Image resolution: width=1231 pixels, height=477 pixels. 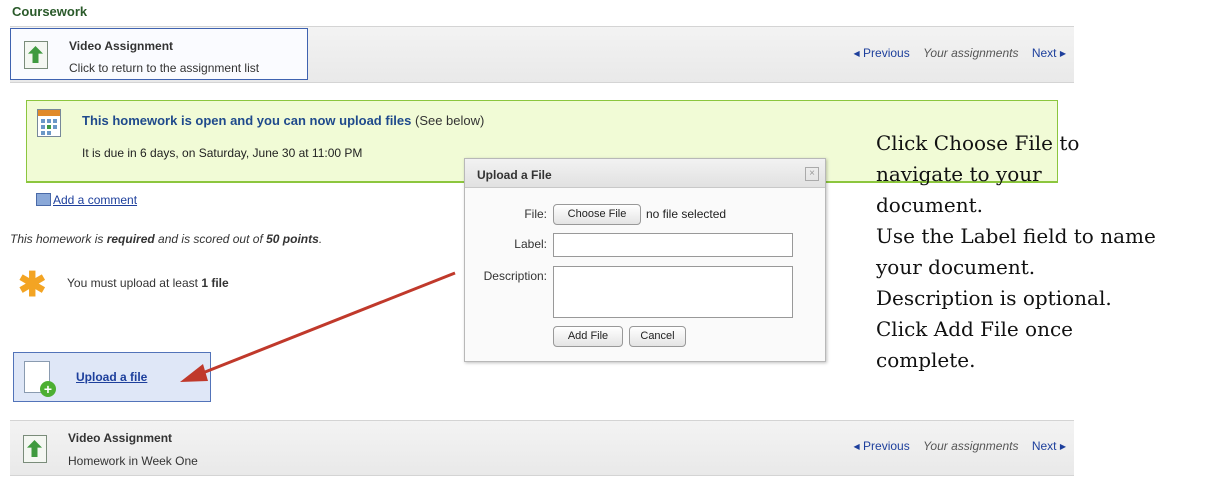 What do you see at coordinates (588, 336) in the screenshot?
I see `add-file-button: Add File` at bounding box center [588, 336].